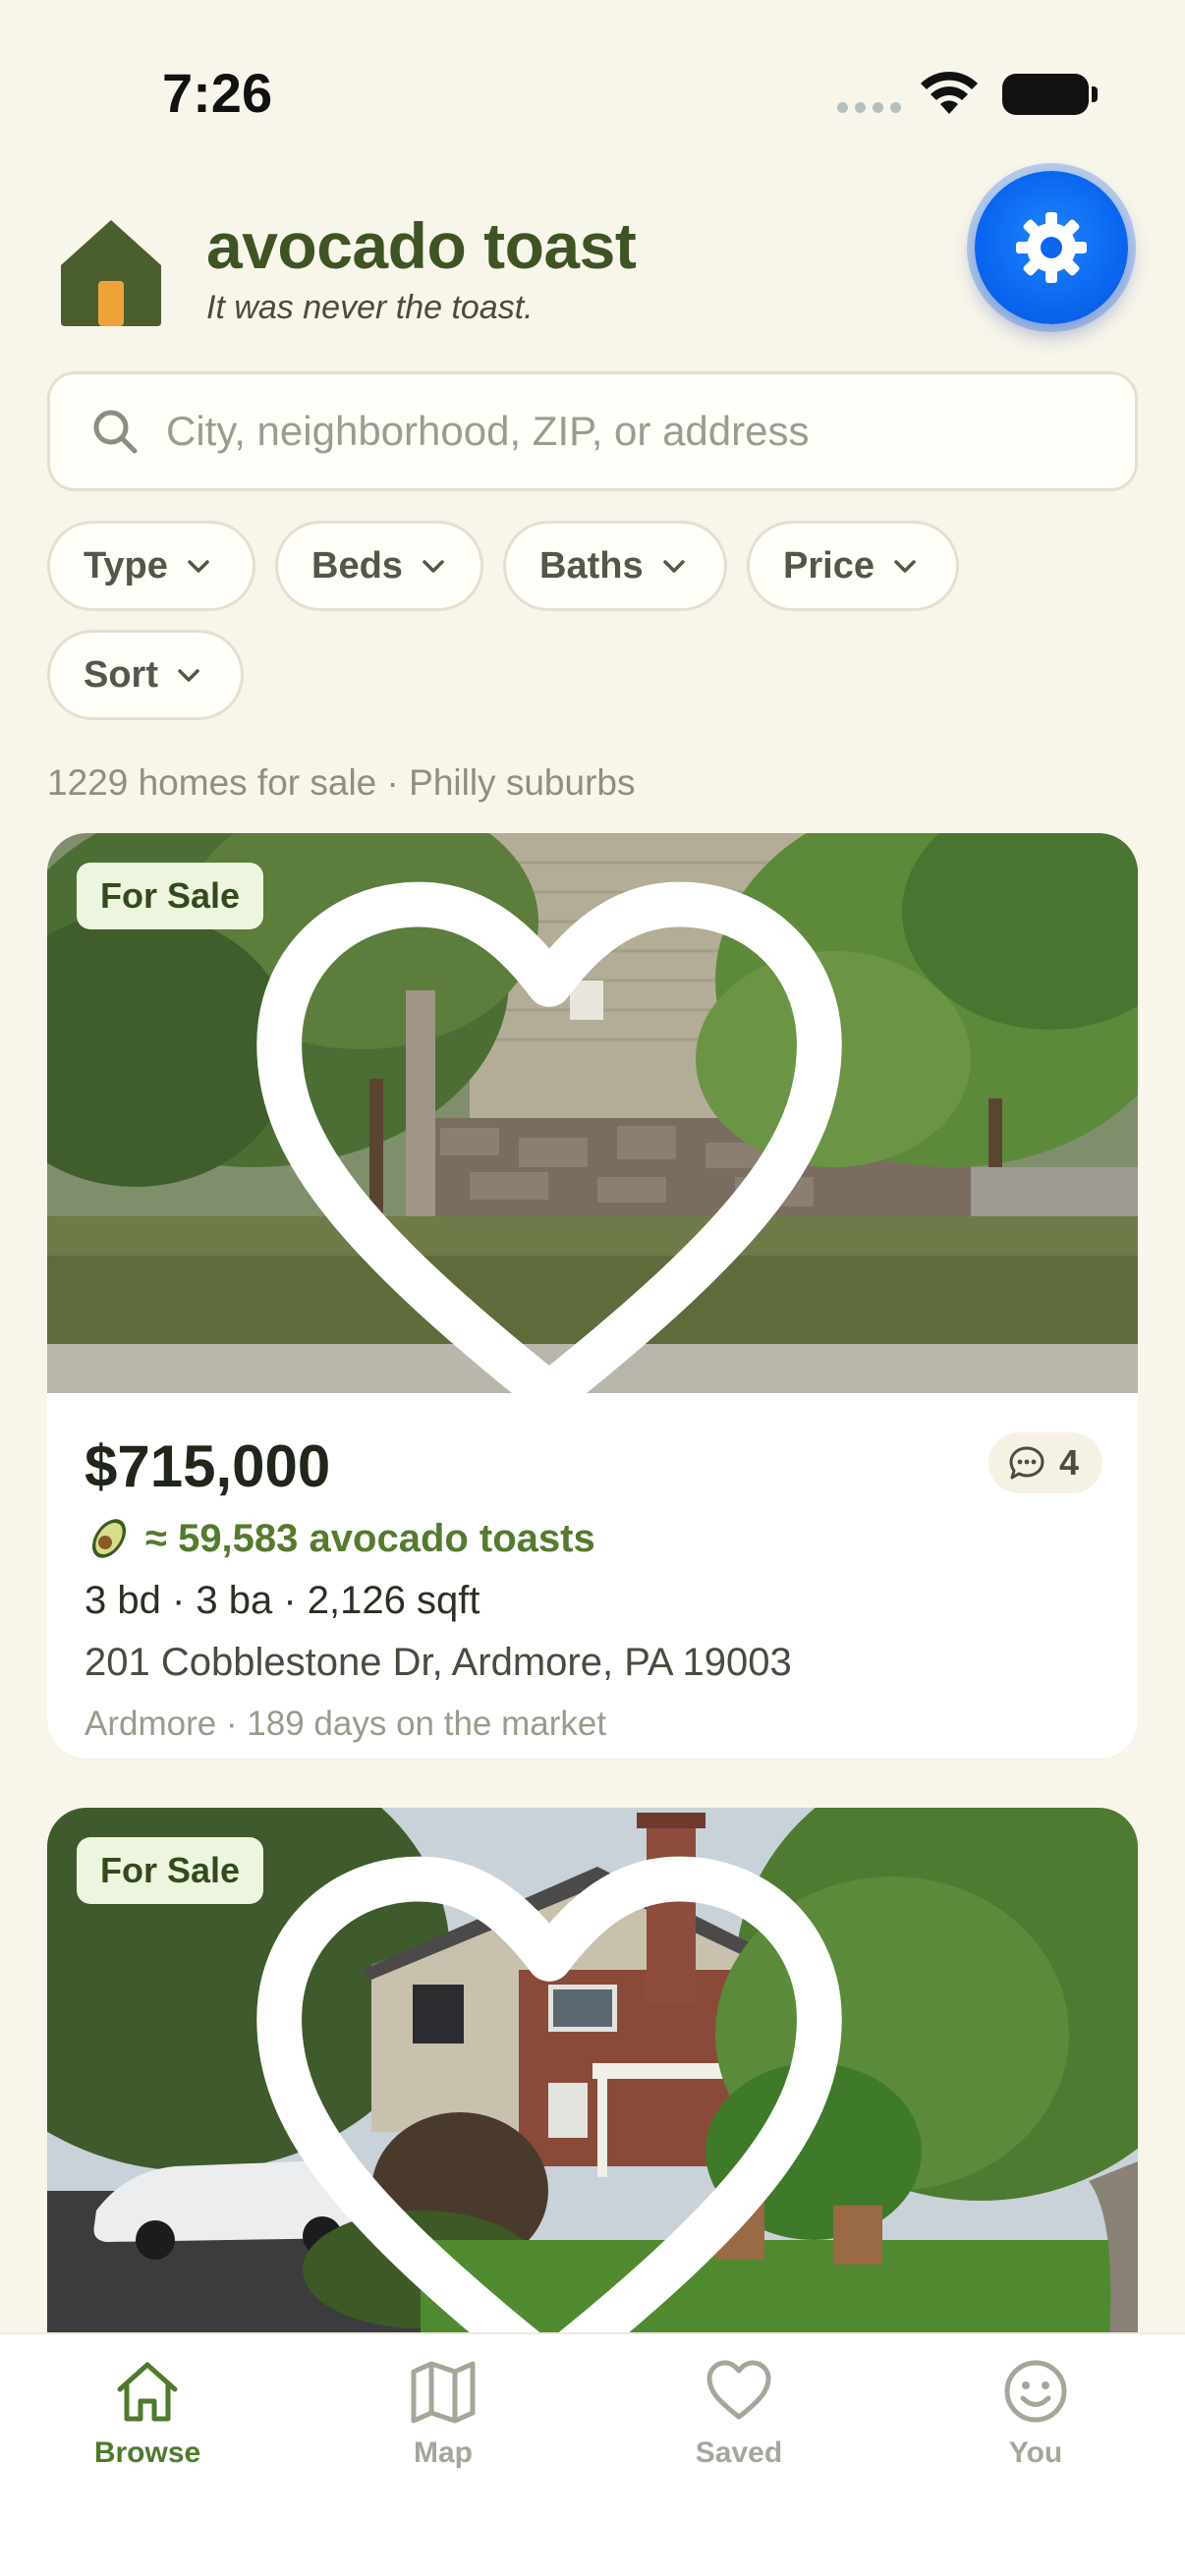  I want to click on tab-you-label: You, so click(1035, 2452).